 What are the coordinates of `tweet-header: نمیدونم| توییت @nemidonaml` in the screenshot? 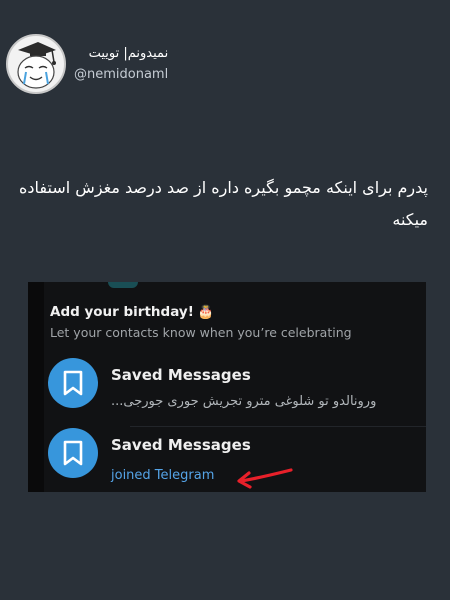 It's located at (87, 64).